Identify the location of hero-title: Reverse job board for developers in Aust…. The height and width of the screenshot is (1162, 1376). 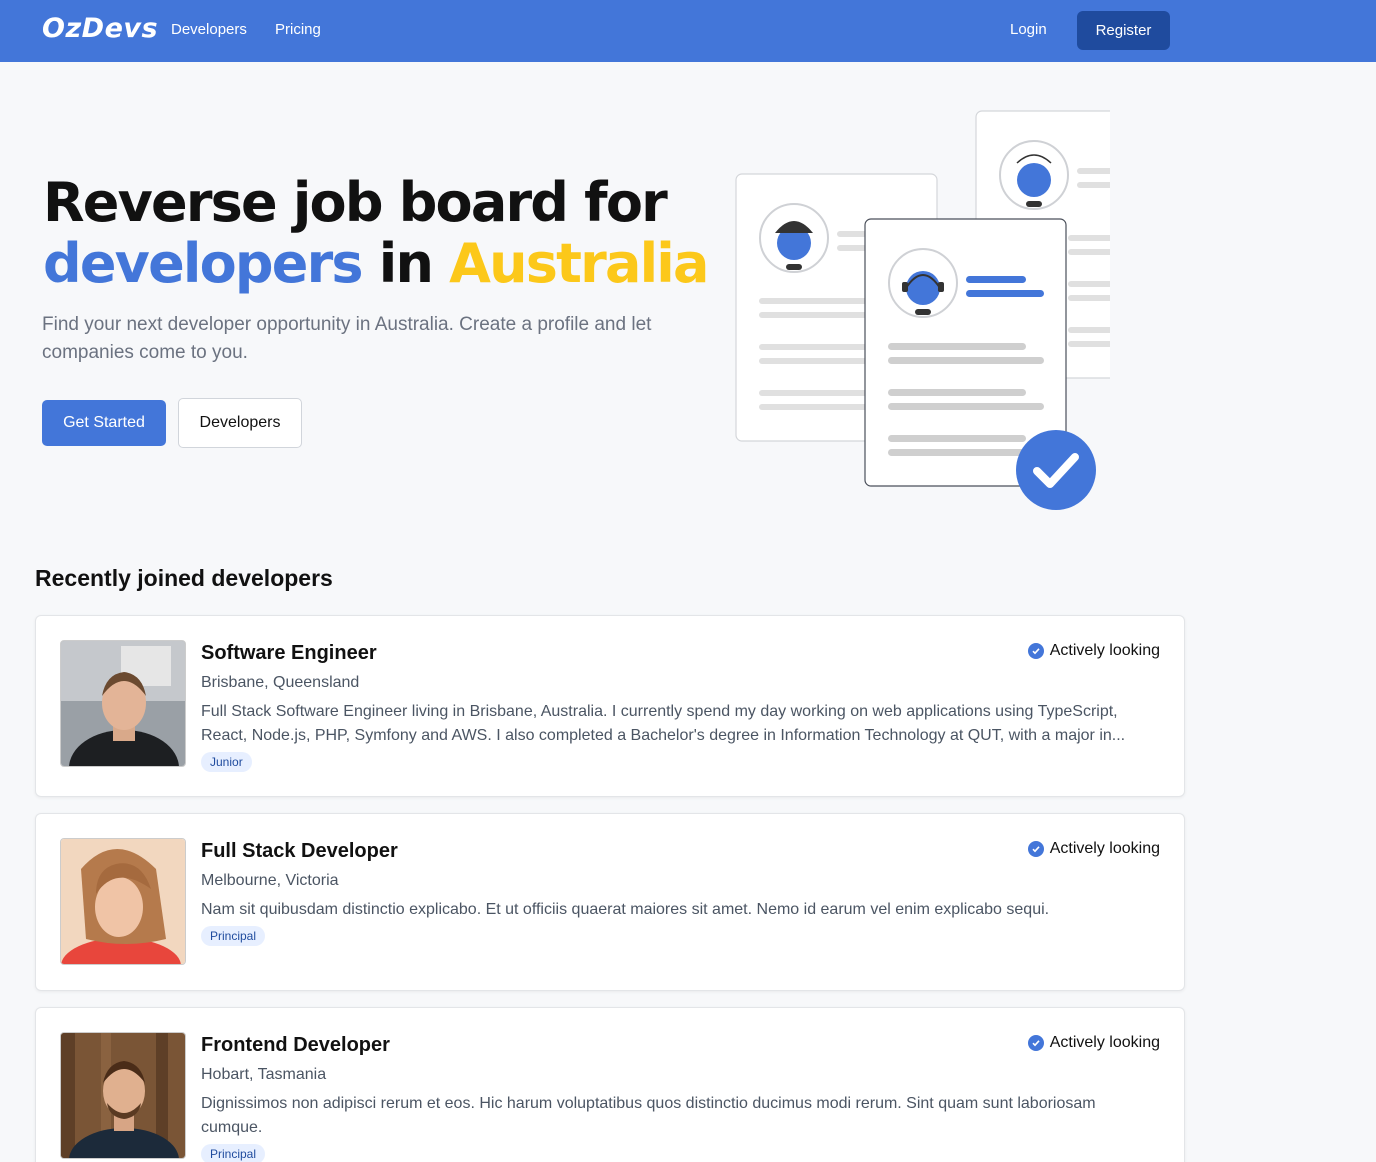
(376, 233).